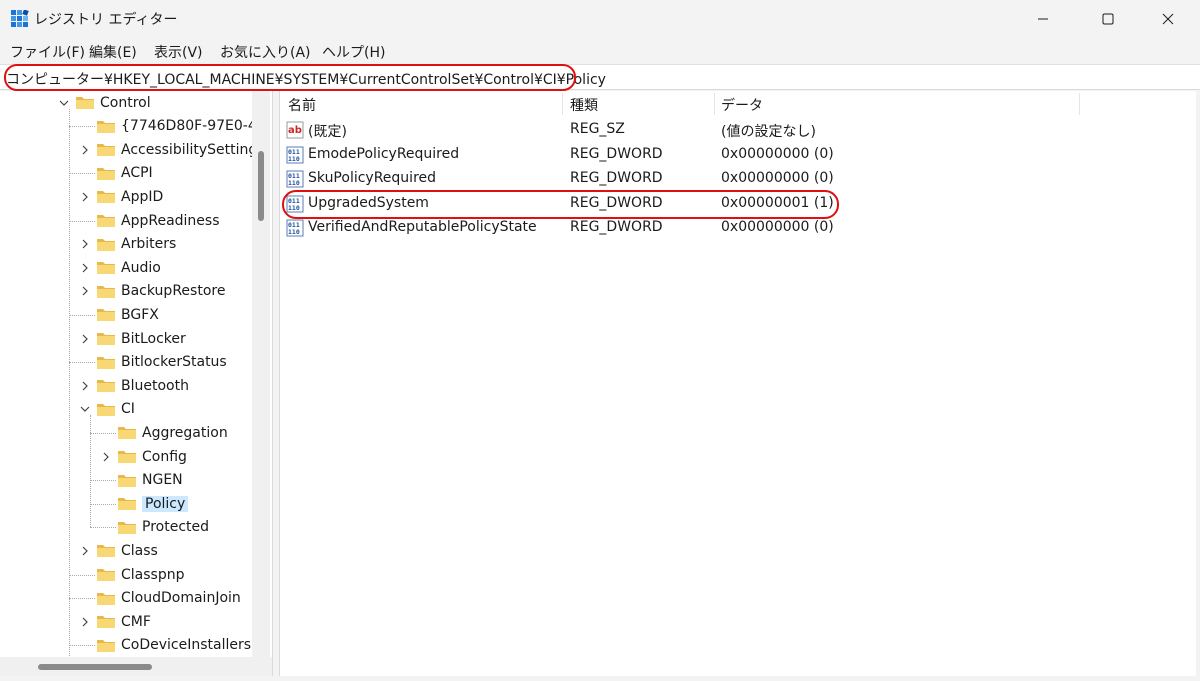  I want to click on binary-value-icon: 011110, so click(295, 179).